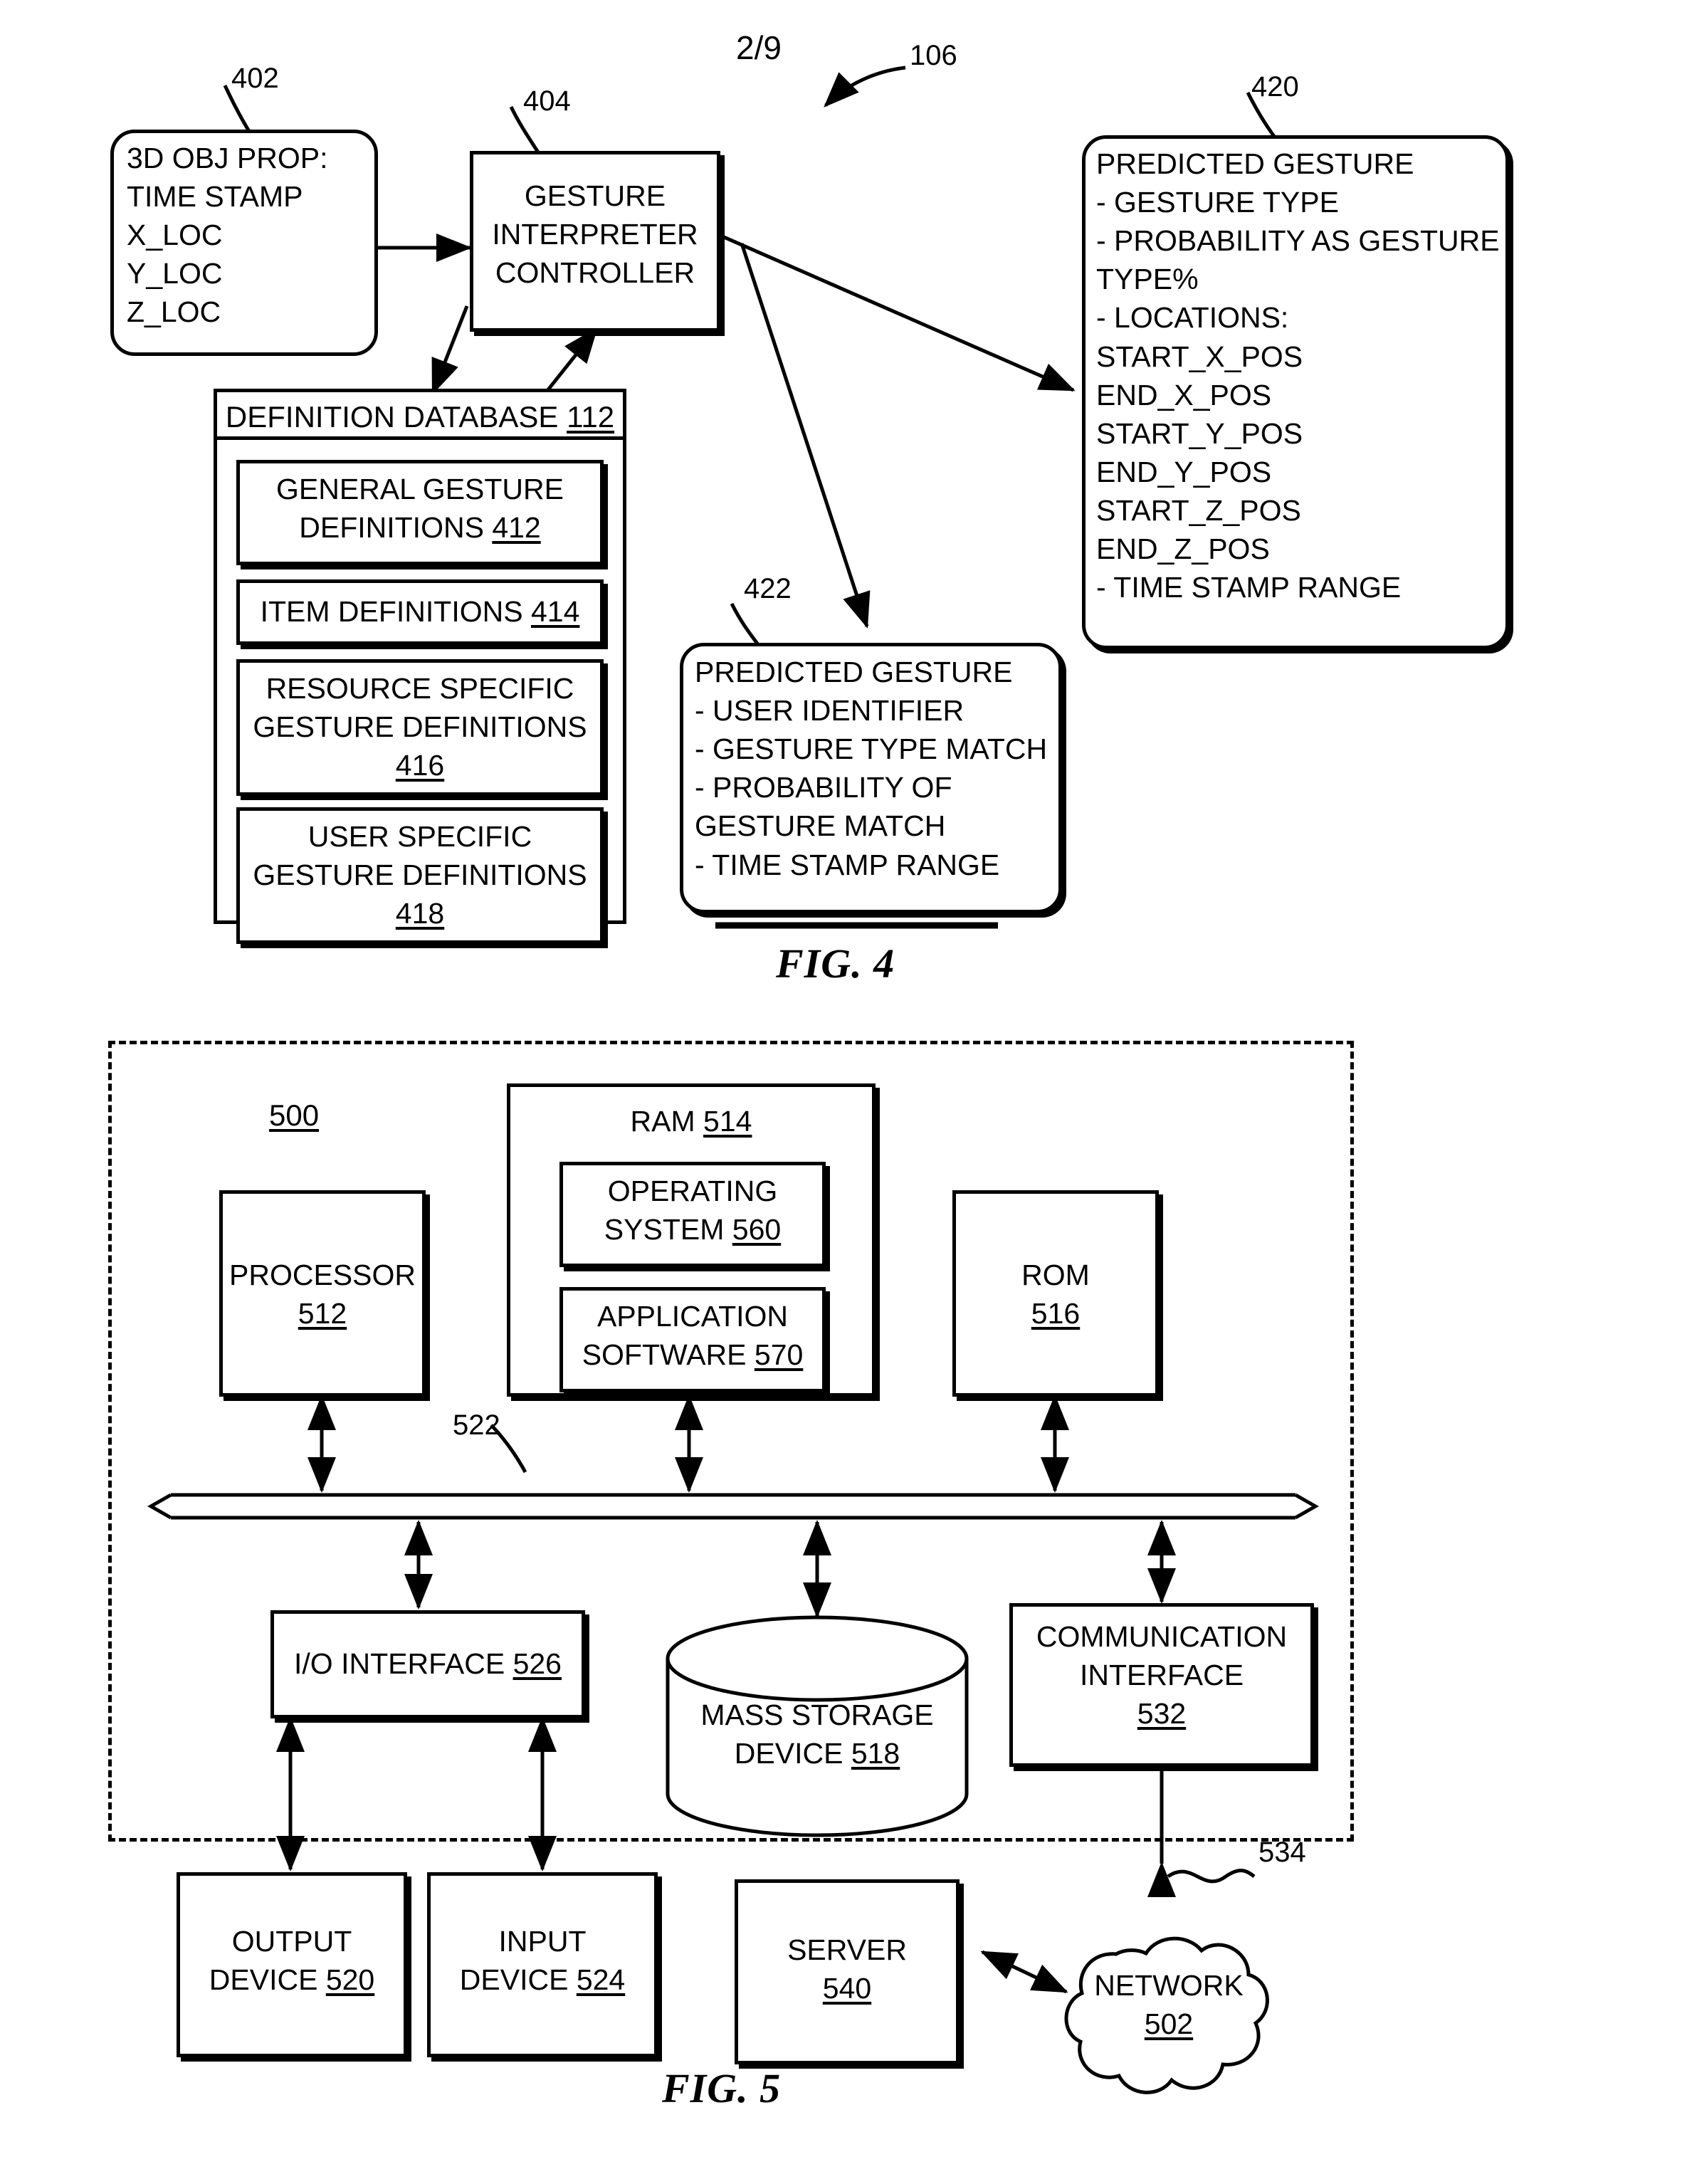 This screenshot has height=2184, width=1682. Describe the element at coordinates (322, 1294) in the screenshot. I see `processor-text: PROCESSOR 512` at that location.